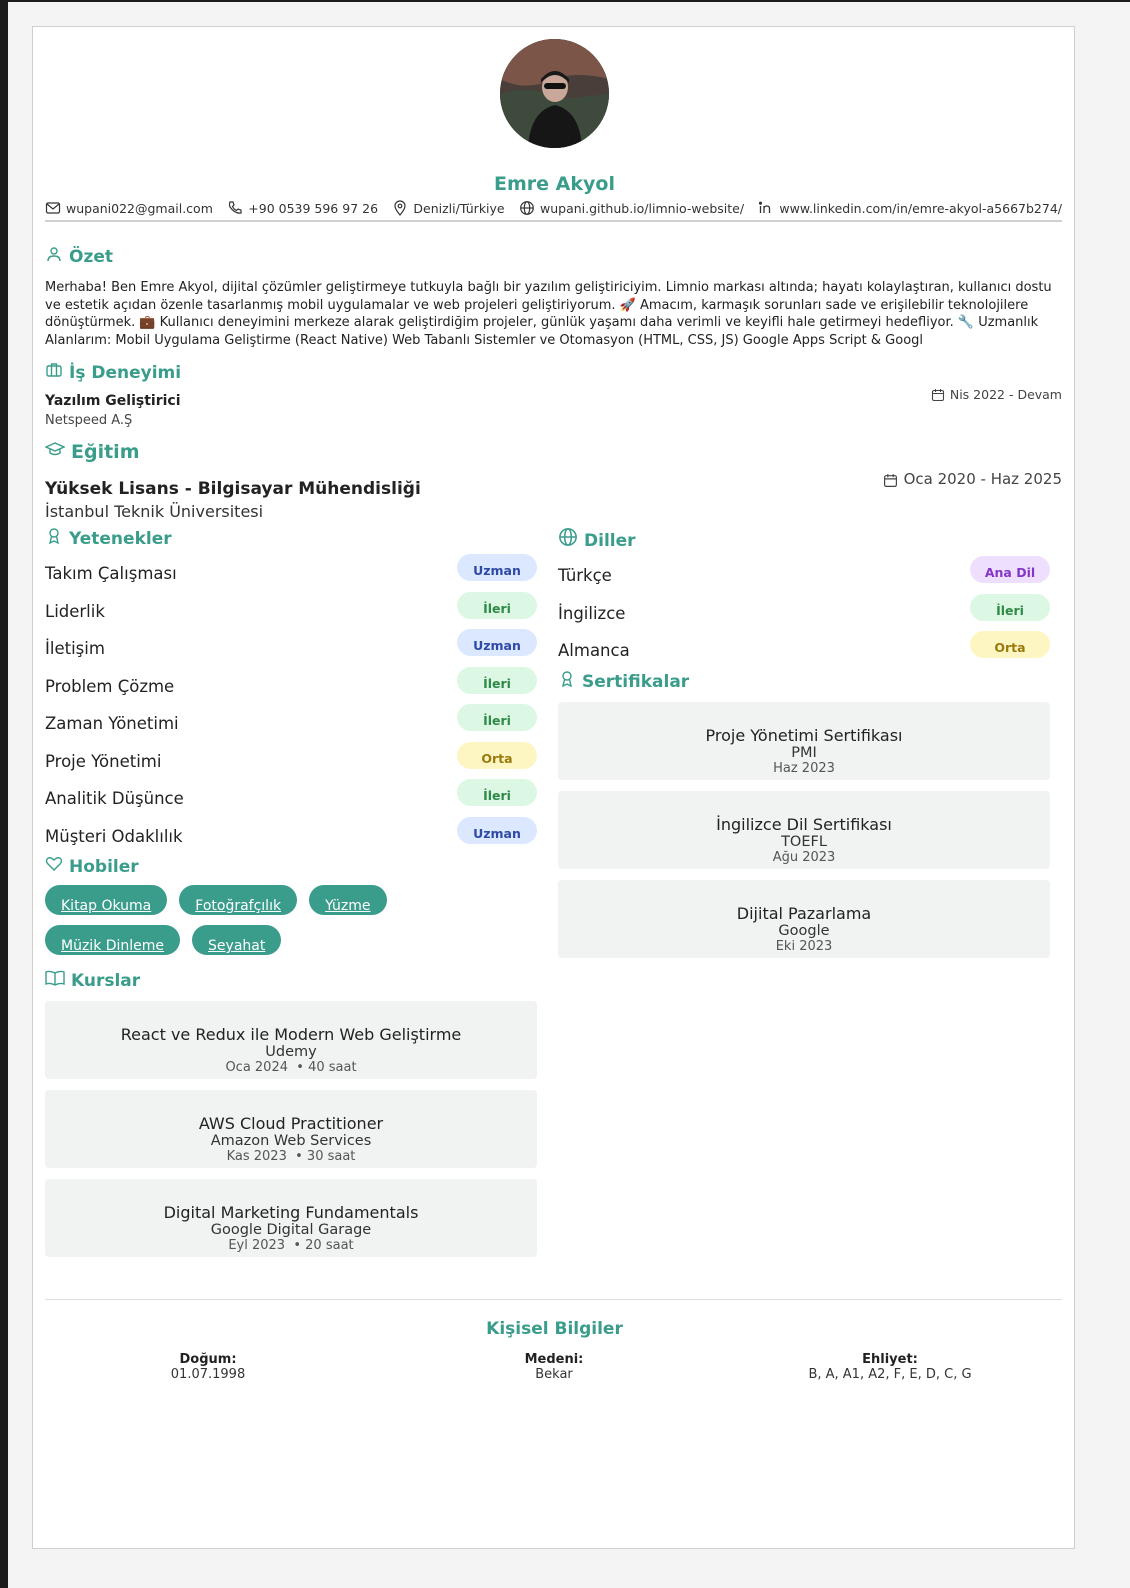 This screenshot has width=1130, height=1588. Describe the element at coordinates (804, 650) in the screenshot. I see `language-row: Almanca Orta` at that location.